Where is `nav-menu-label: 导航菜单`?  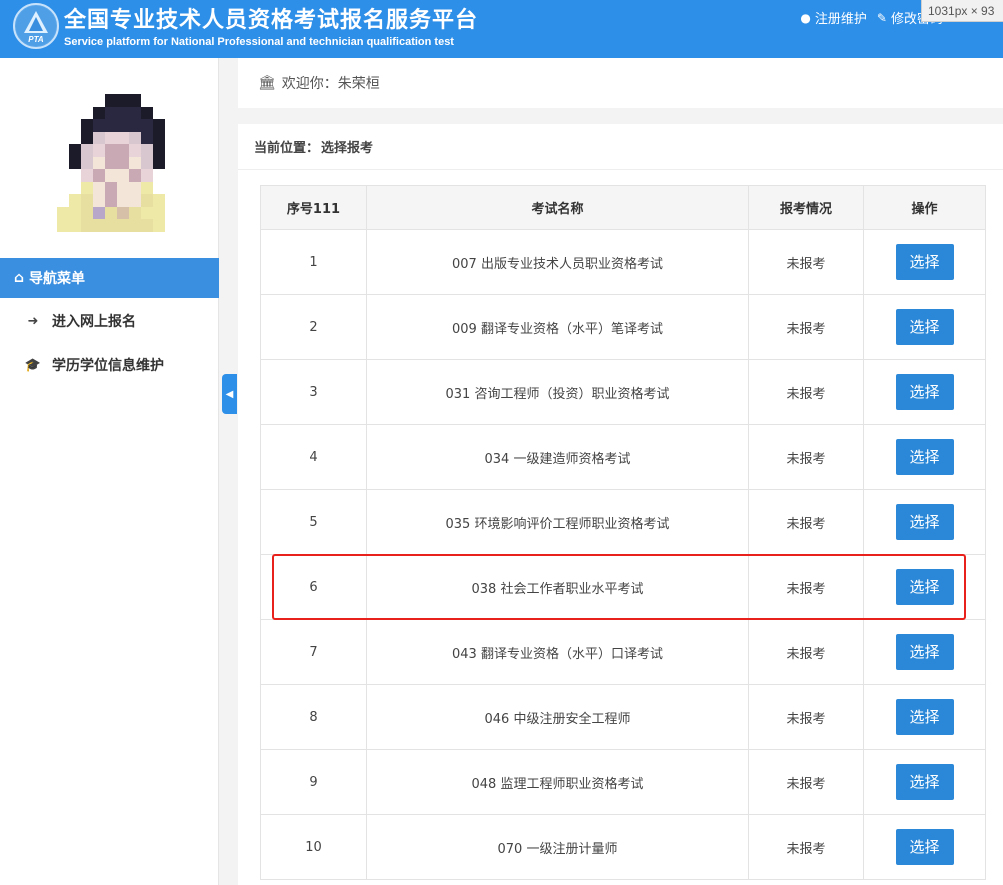 nav-menu-label: 导航菜单 is located at coordinates (57, 279).